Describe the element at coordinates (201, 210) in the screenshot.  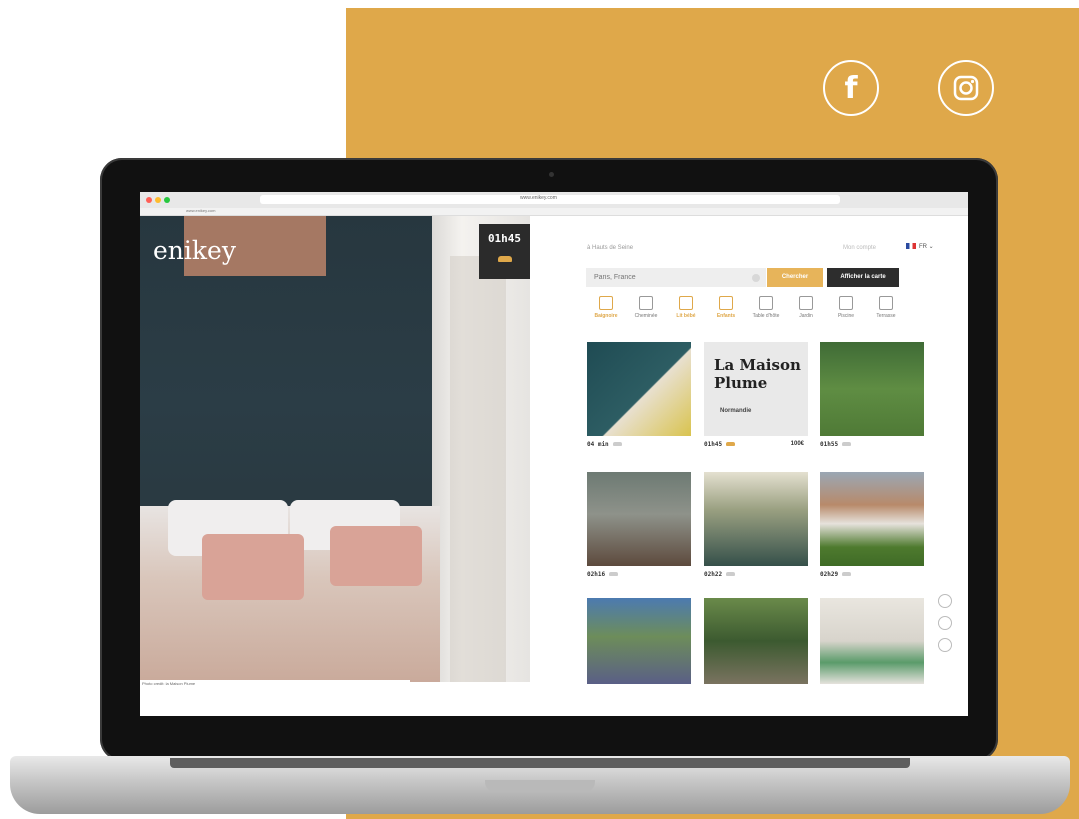
I see `browser-tab: www.enikey.com` at that location.